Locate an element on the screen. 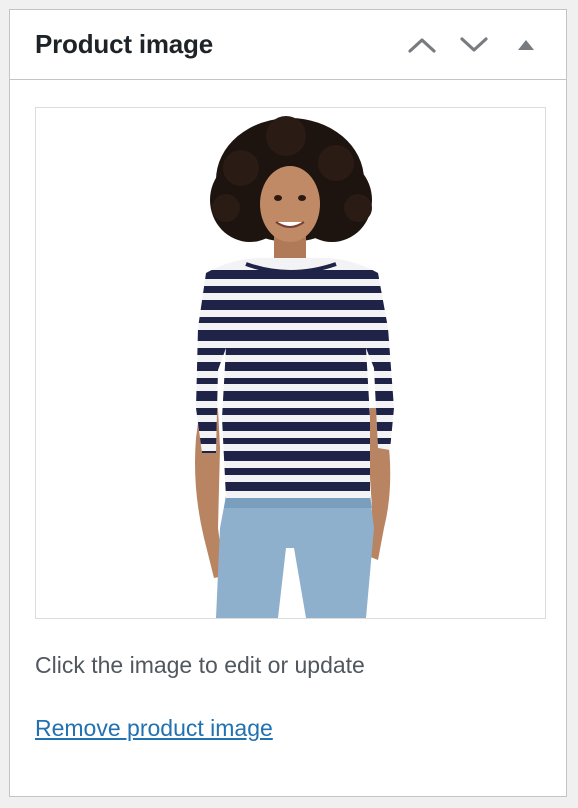 Image resolution: width=578 pixels, height=808 pixels. chevron-down-icon is located at coordinates (474, 45).